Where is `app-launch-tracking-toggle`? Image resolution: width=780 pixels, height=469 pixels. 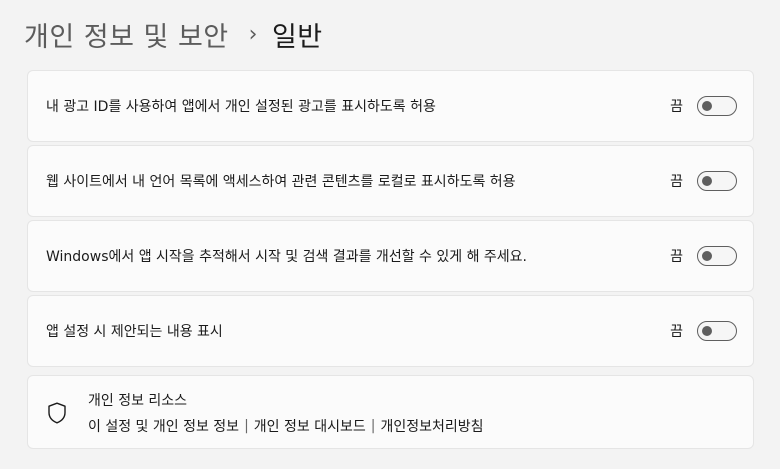 app-launch-tracking-toggle is located at coordinates (717, 256).